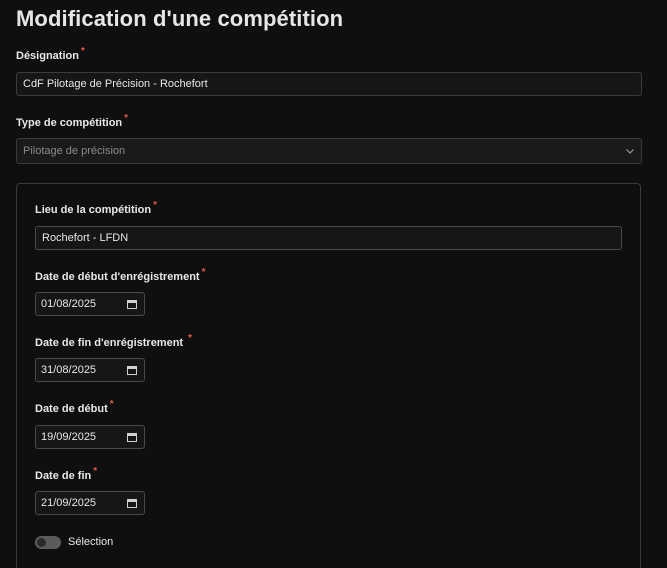 The height and width of the screenshot is (568, 667). What do you see at coordinates (111, 343) in the screenshot?
I see `registration-end-label-text: Date de fin d'enrégistrement` at bounding box center [111, 343].